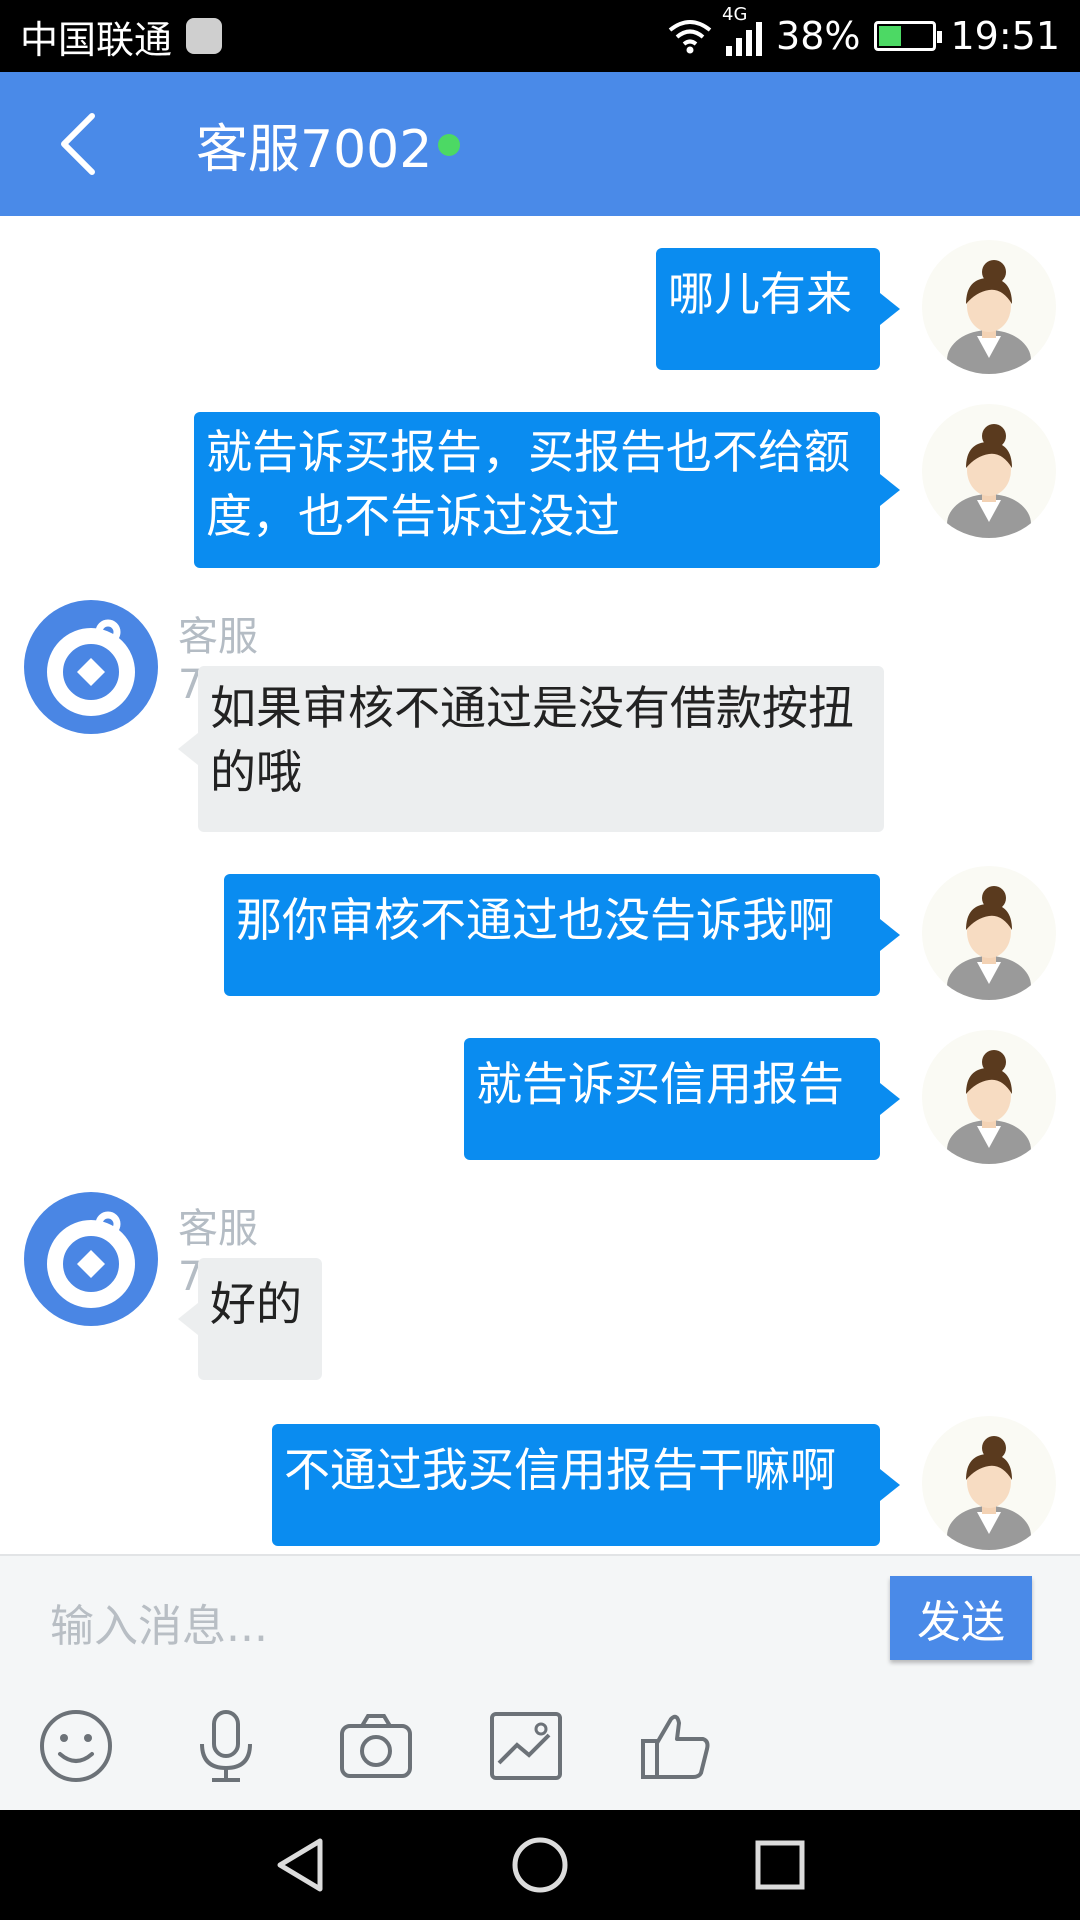 The image size is (1080, 1920). What do you see at coordinates (742, 30) in the screenshot?
I see `signal-icon: 4G` at bounding box center [742, 30].